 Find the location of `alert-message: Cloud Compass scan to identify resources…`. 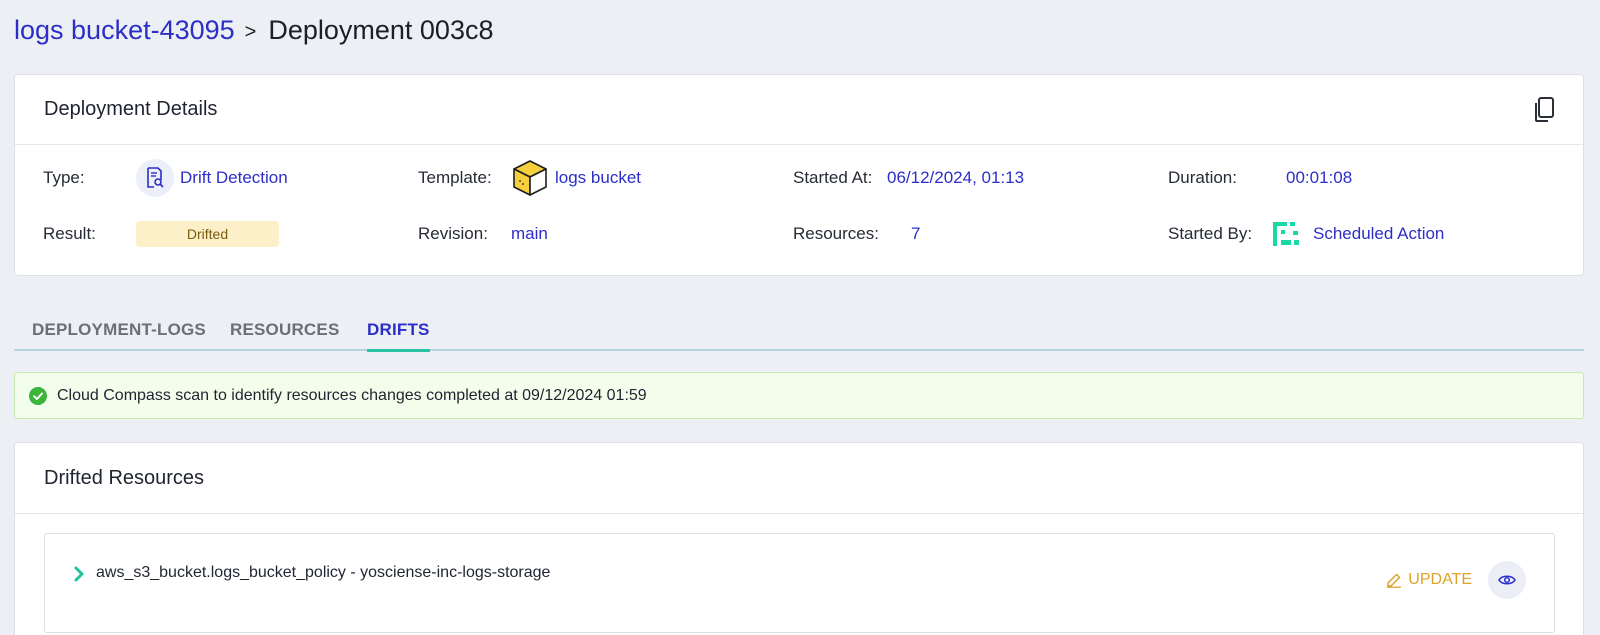

alert-message: Cloud Compass scan to identify resources… is located at coordinates (352, 395).